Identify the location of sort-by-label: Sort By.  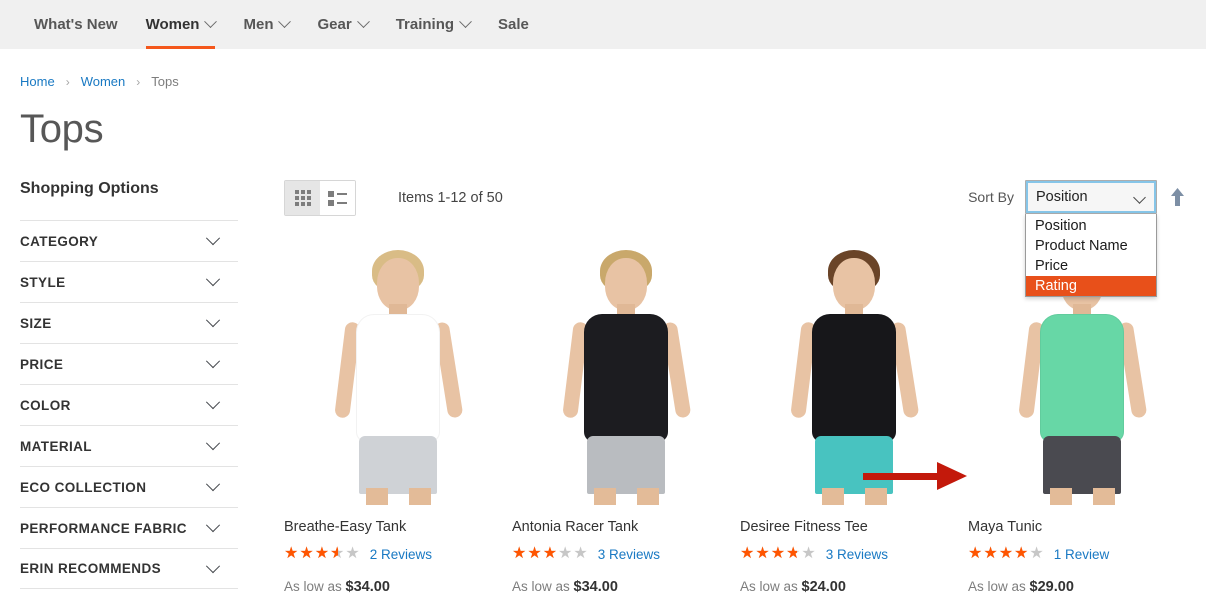
(991, 197).